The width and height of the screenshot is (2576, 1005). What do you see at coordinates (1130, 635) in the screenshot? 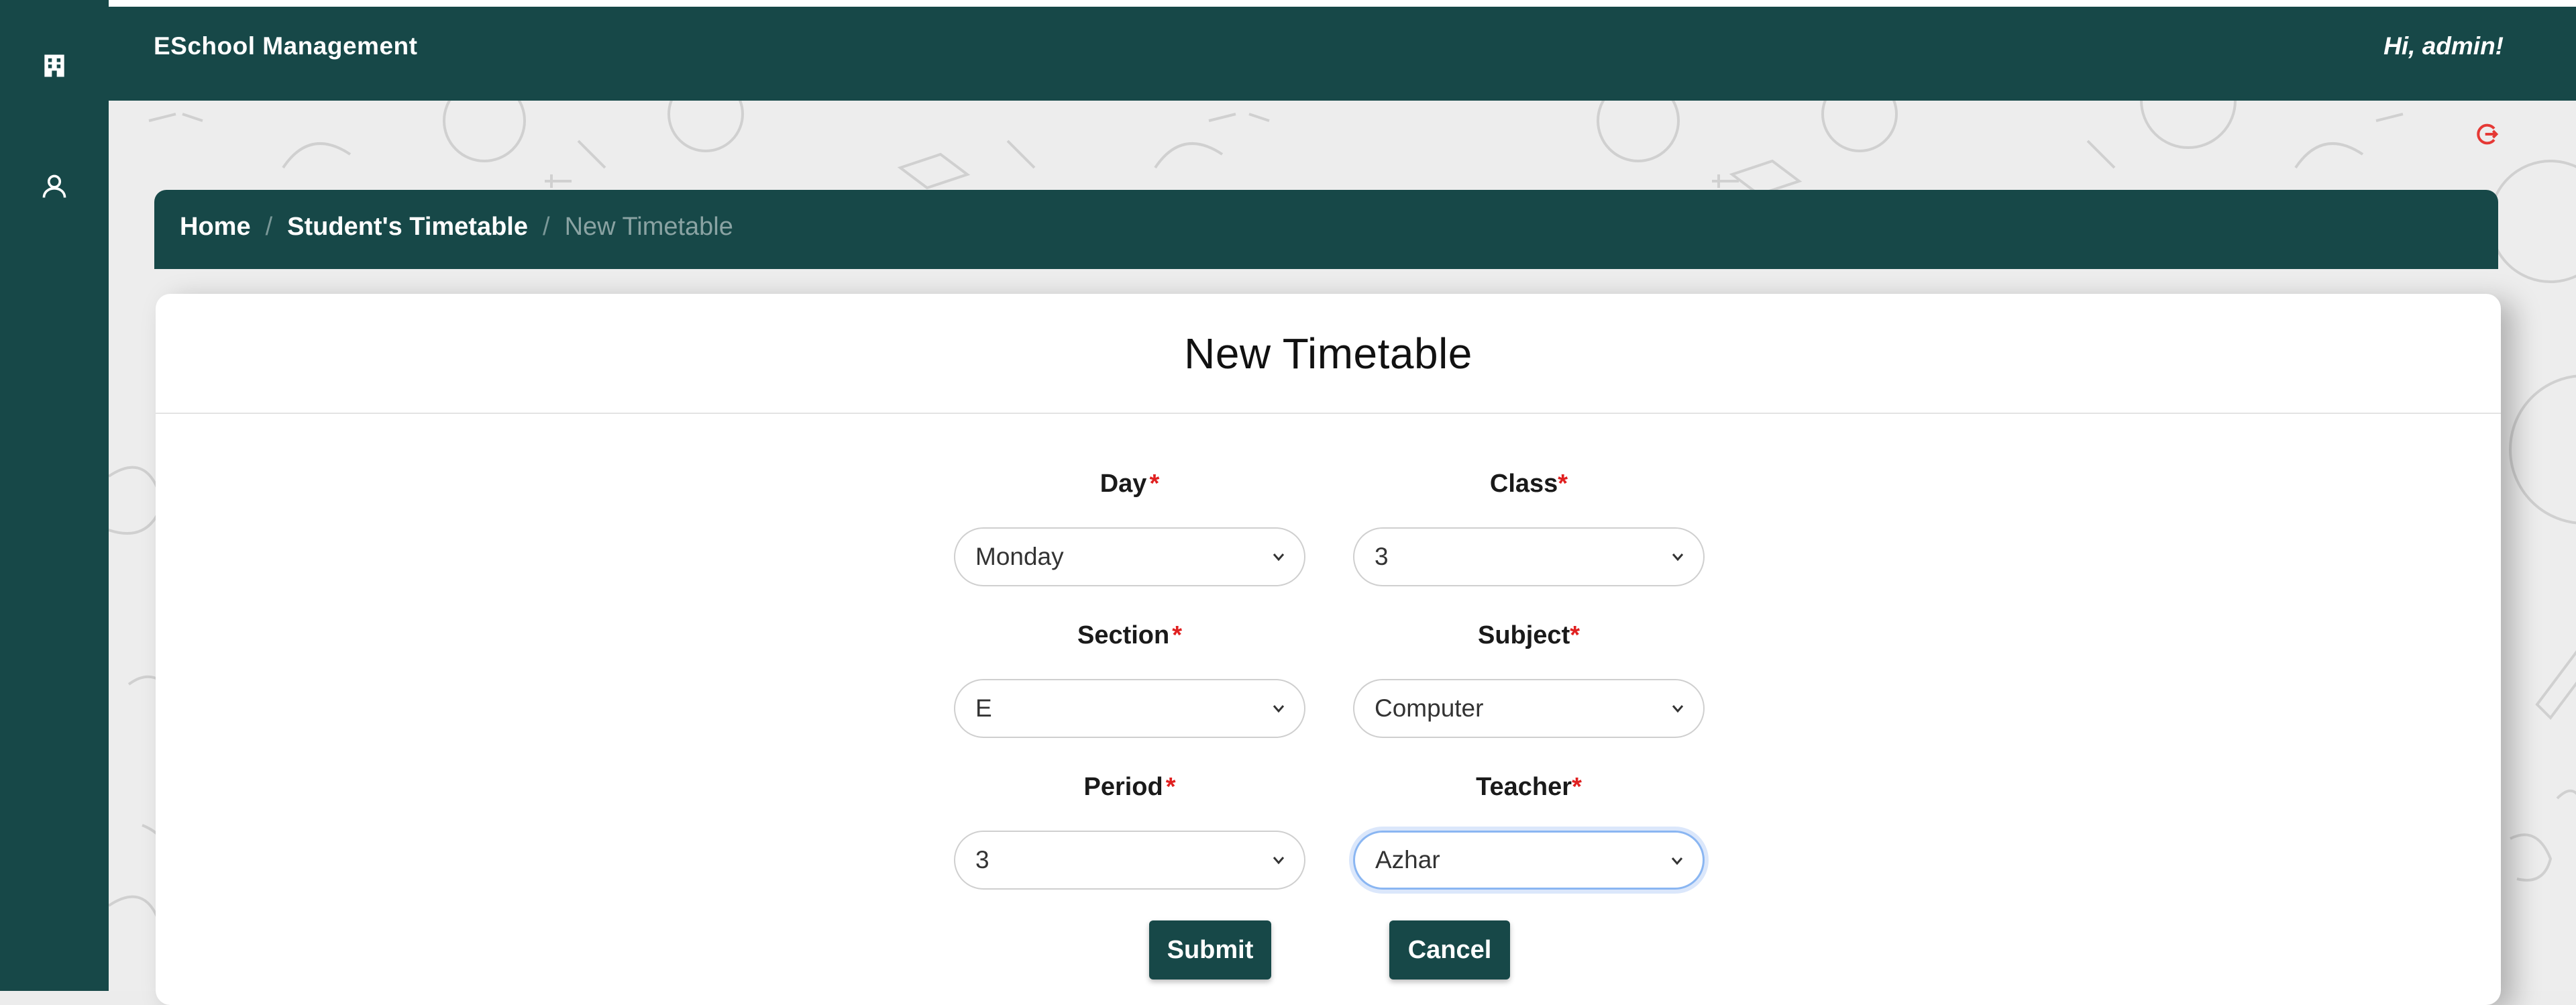
I see `section-label: Section *` at bounding box center [1130, 635].